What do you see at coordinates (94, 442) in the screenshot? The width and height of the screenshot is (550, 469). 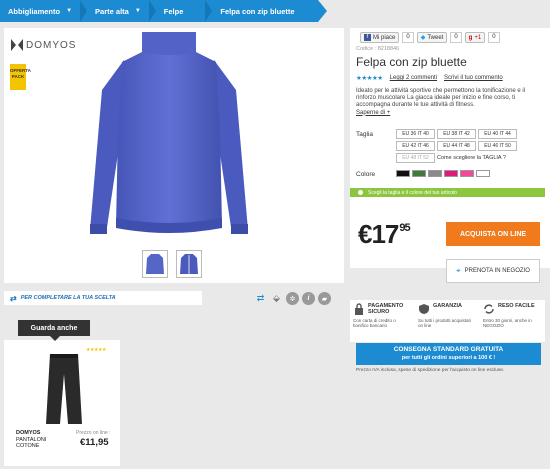 I see `see-also-price: €11,95` at bounding box center [94, 442].